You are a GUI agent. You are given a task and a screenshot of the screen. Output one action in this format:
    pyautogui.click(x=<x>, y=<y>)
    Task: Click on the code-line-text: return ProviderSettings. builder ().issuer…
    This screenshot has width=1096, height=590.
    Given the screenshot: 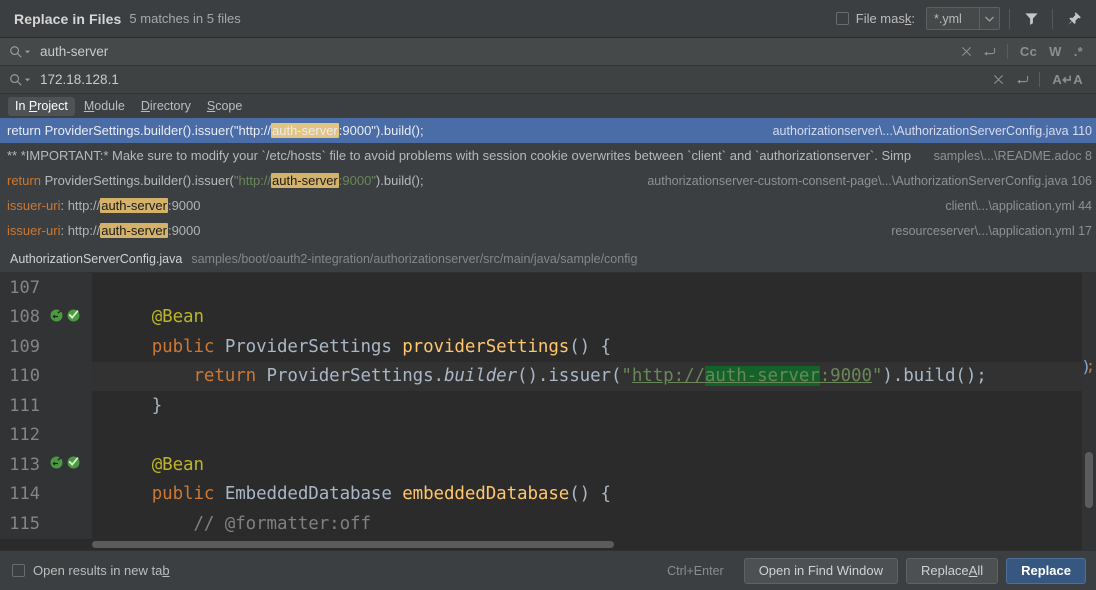 What is the action you would take?
    pyautogui.click(x=594, y=376)
    